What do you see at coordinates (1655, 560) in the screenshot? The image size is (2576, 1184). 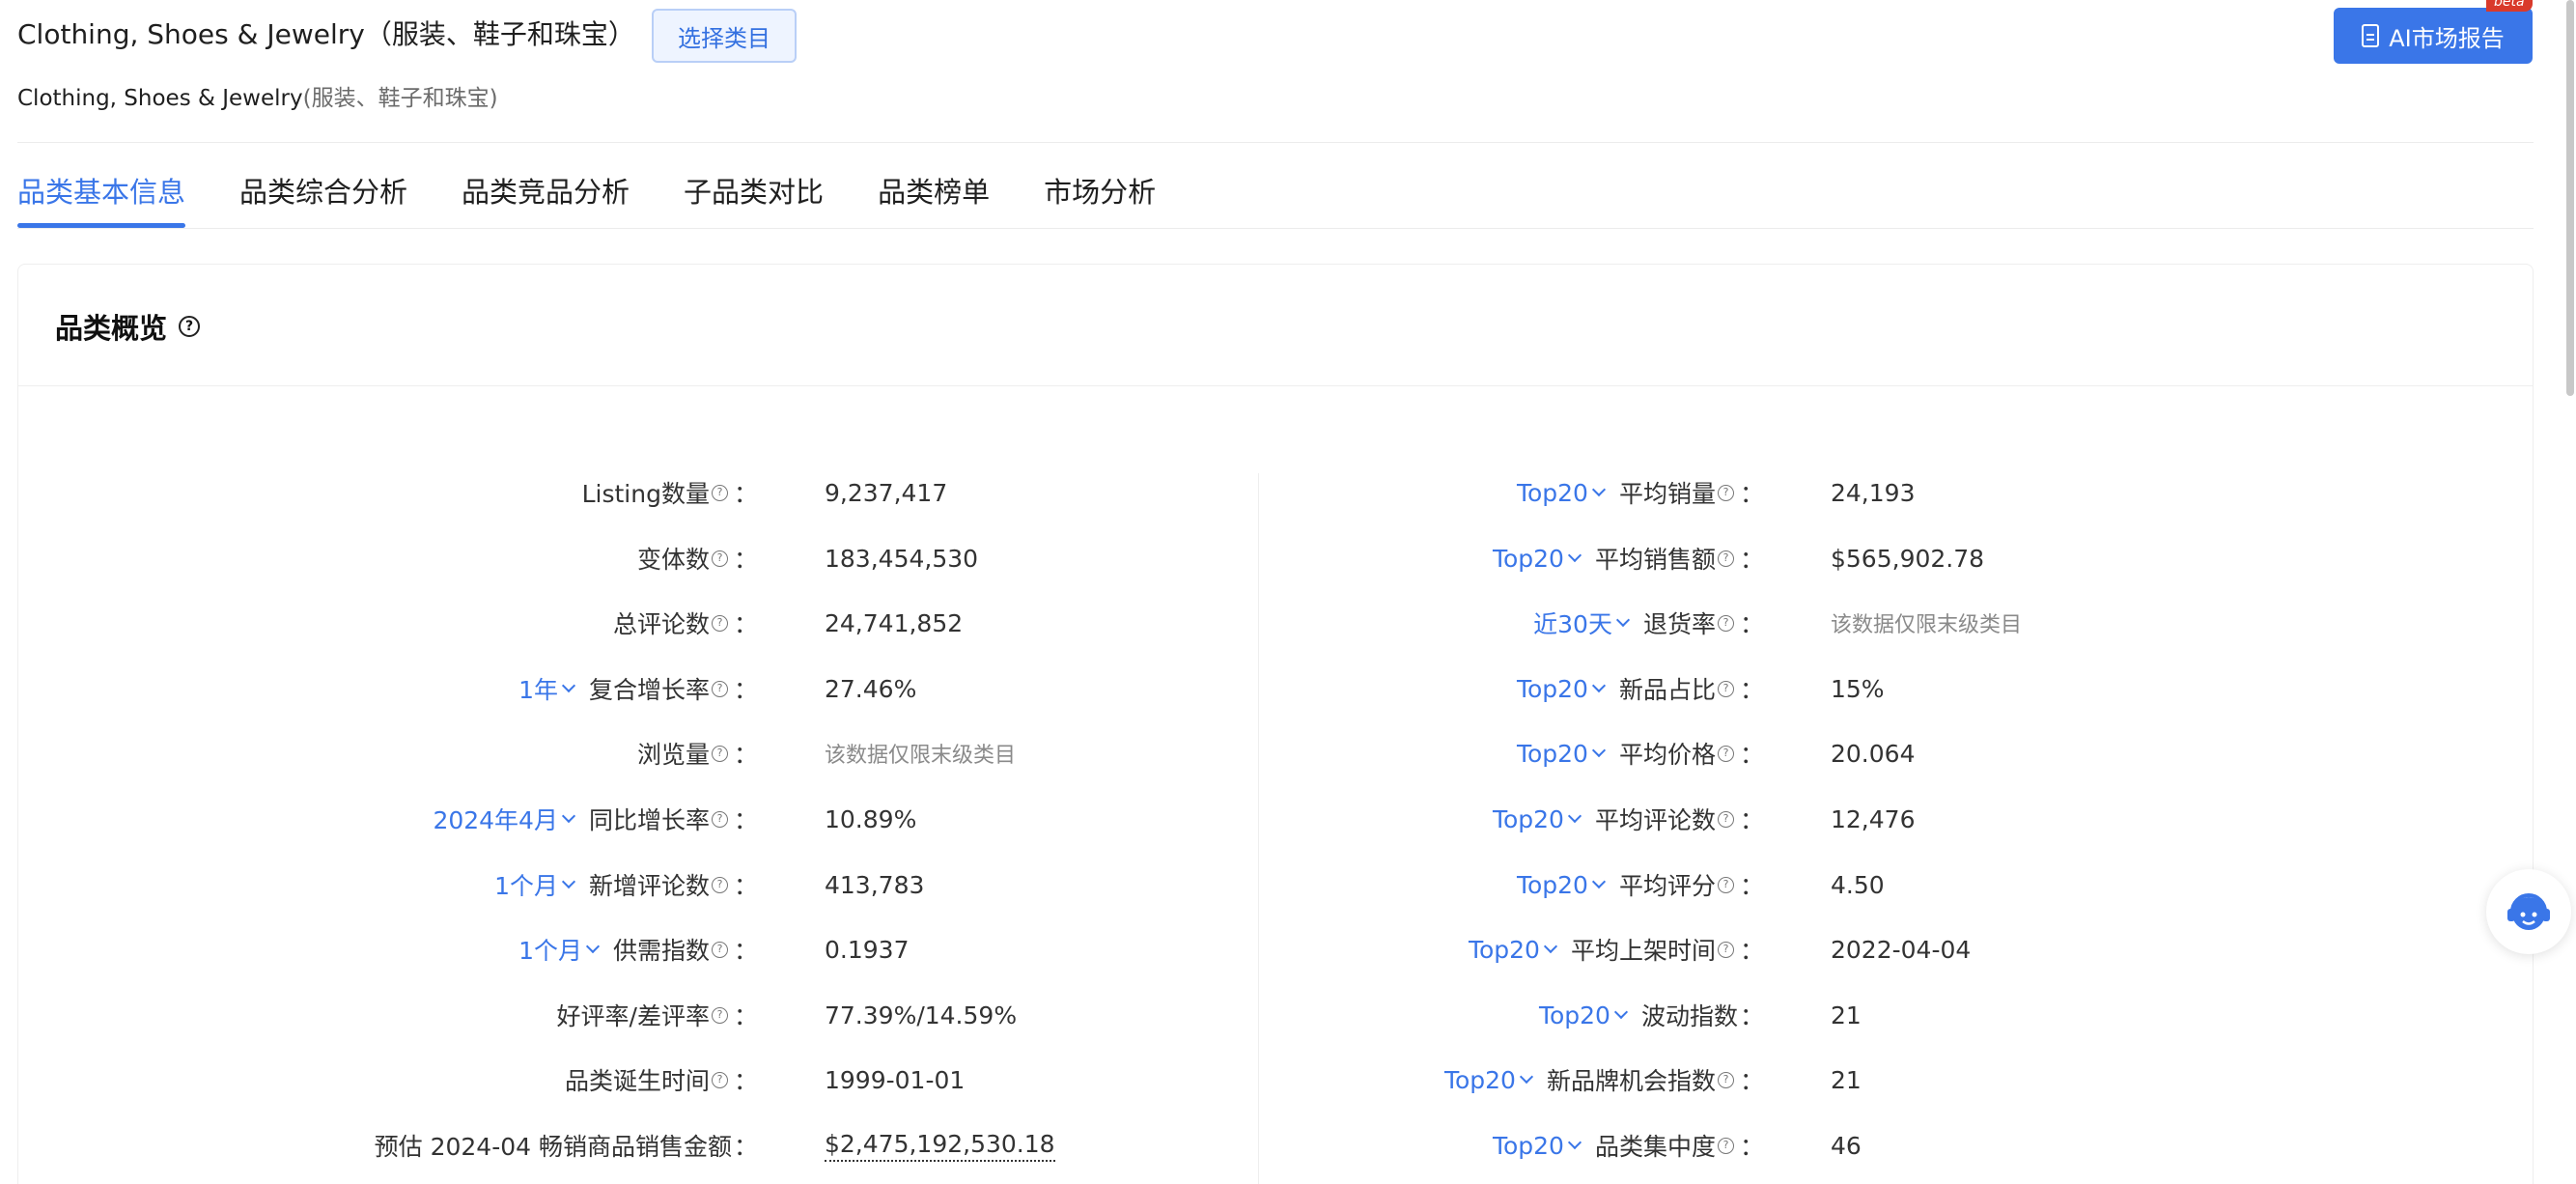 I see `metric-label: 平均销售额` at bounding box center [1655, 560].